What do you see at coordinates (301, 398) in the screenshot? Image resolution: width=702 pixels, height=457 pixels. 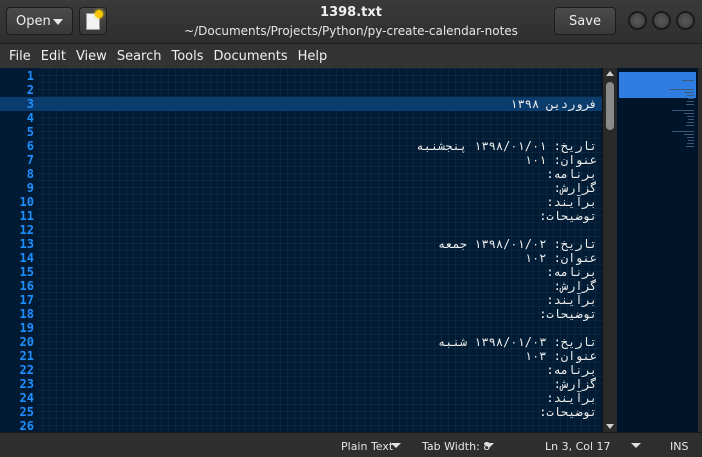 I see `editor-line: 24 برآیند:` at bounding box center [301, 398].